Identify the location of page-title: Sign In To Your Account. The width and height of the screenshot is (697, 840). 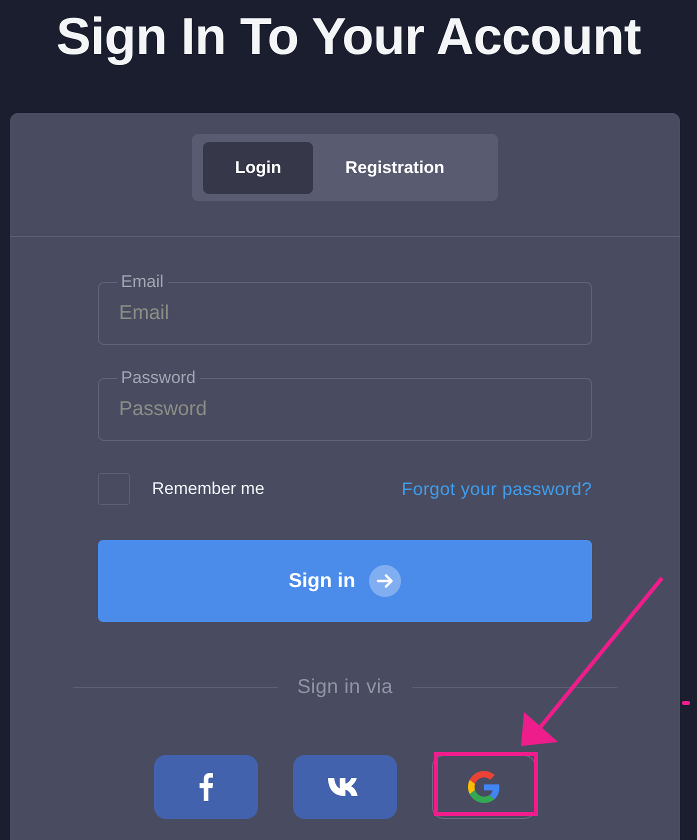
(348, 37).